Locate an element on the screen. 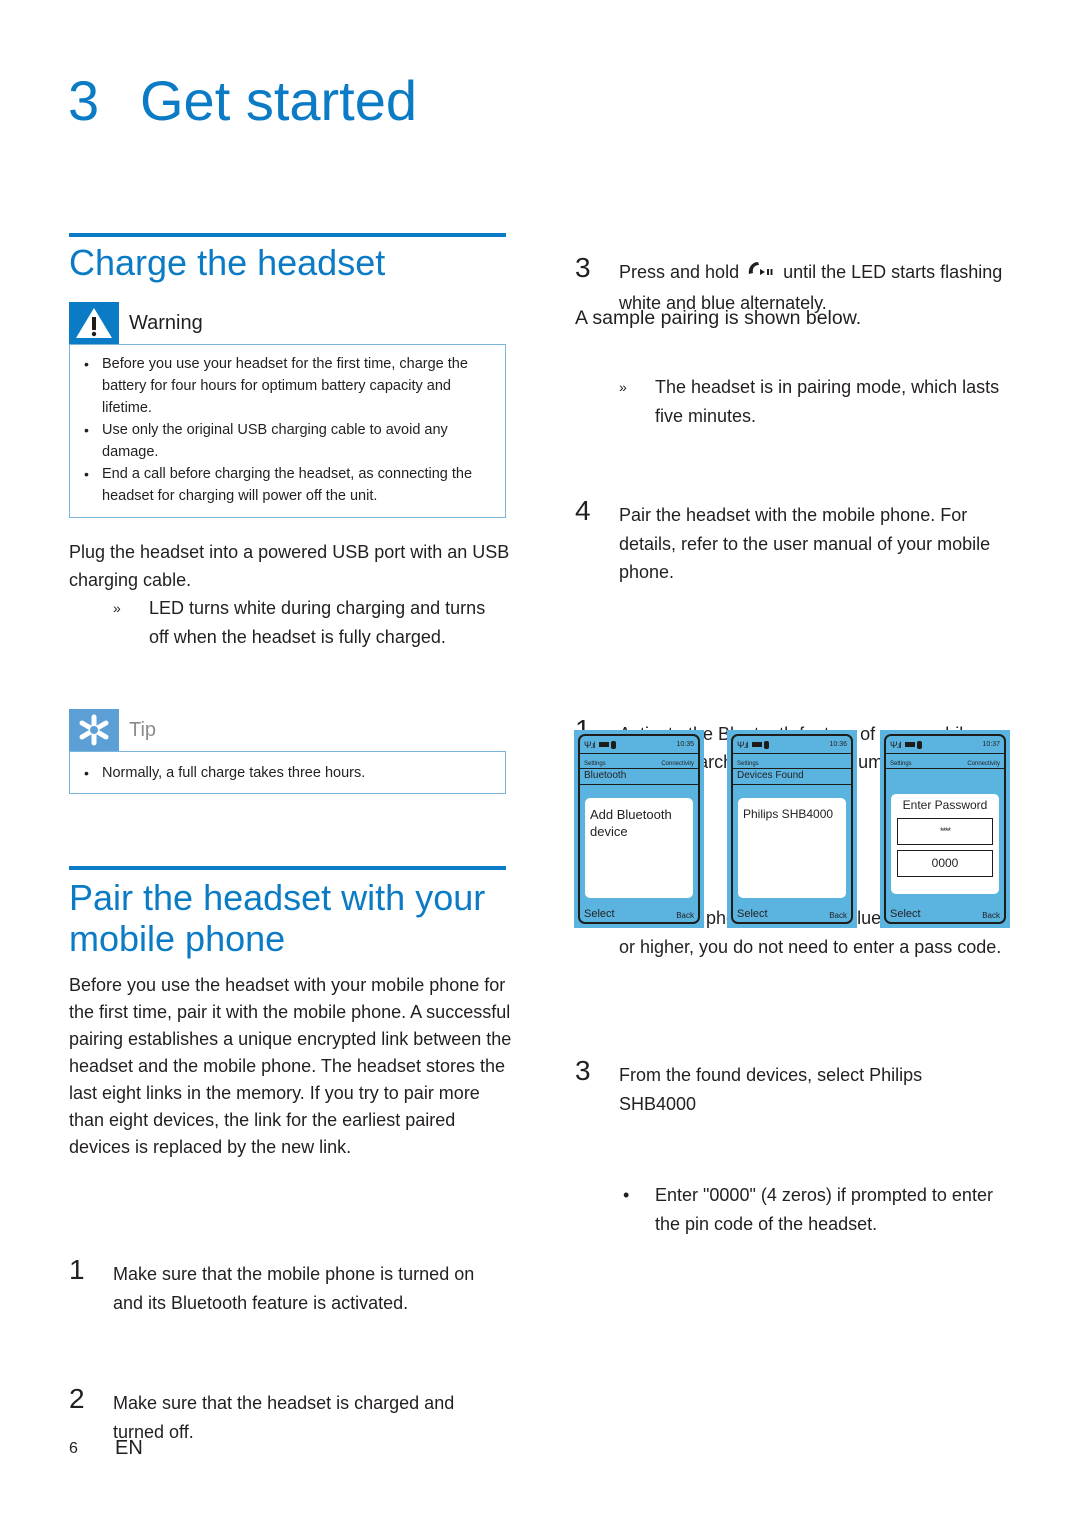 The image size is (1080, 1527). step-text-before: Press and hold is located at coordinates (679, 272).